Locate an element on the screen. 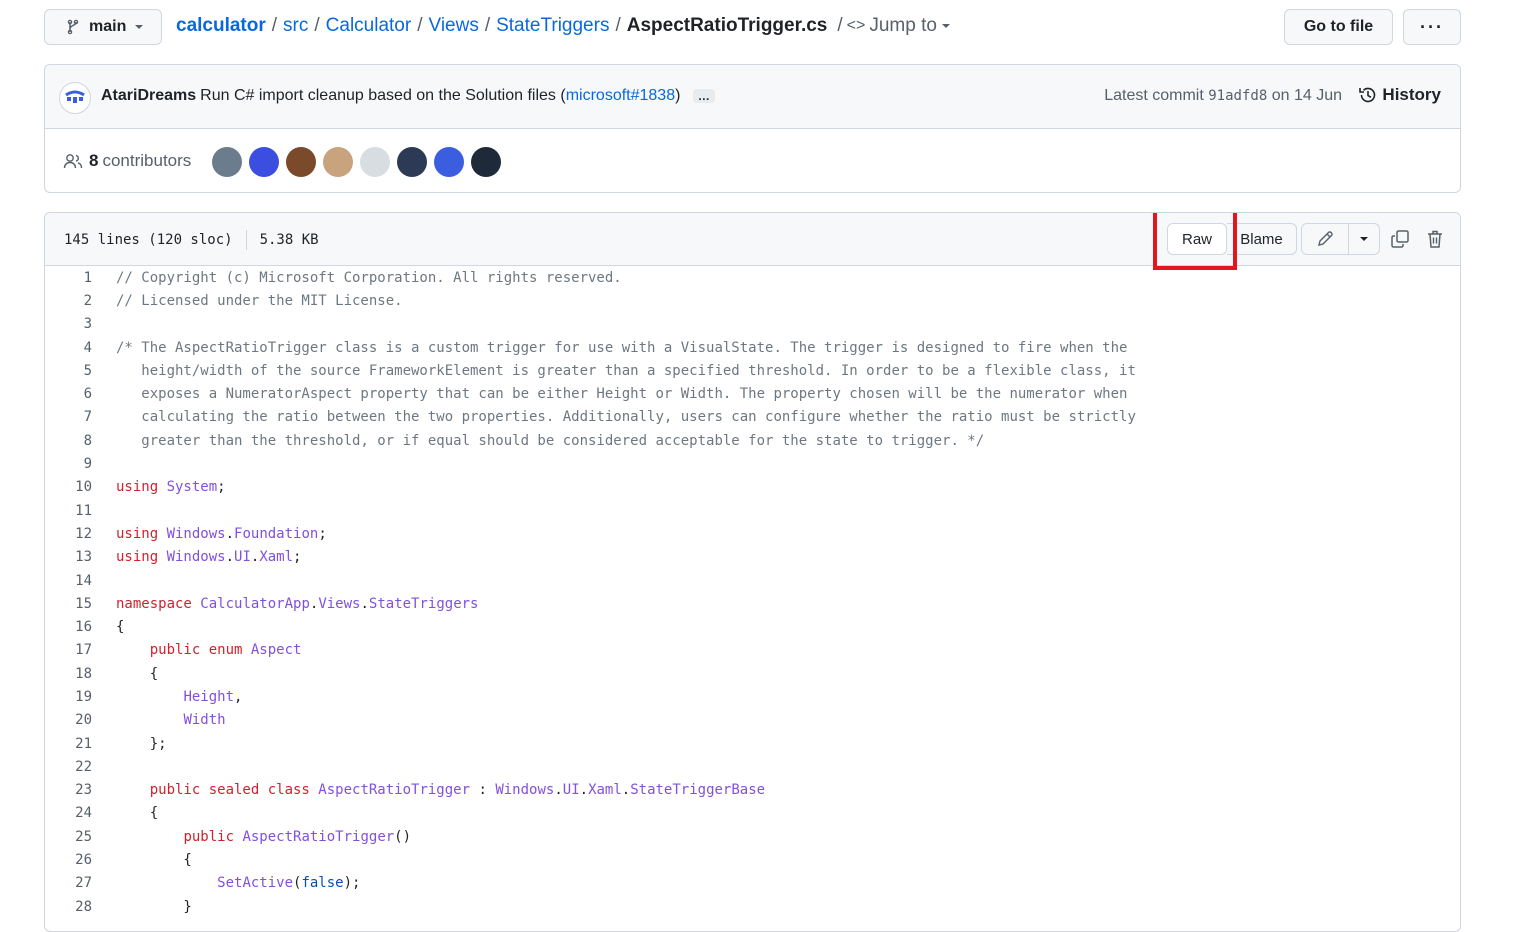 Image resolution: width=1540 pixels, height=932 pixels. line-number: 28 is located at coordinates (68, 907).